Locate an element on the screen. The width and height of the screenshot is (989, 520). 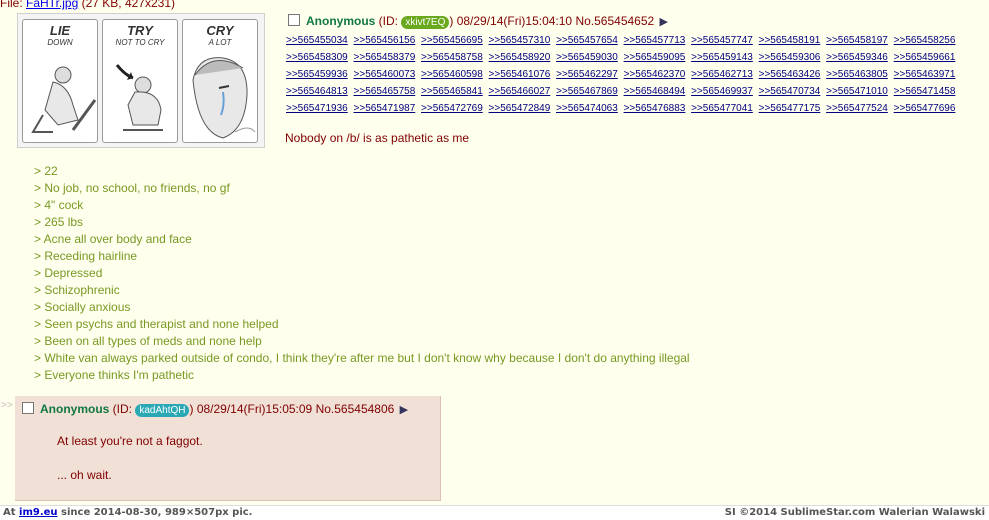
comic-panel-try-not-to-cry: TRY NOT TO CRY is located at coordinates (140, 81).